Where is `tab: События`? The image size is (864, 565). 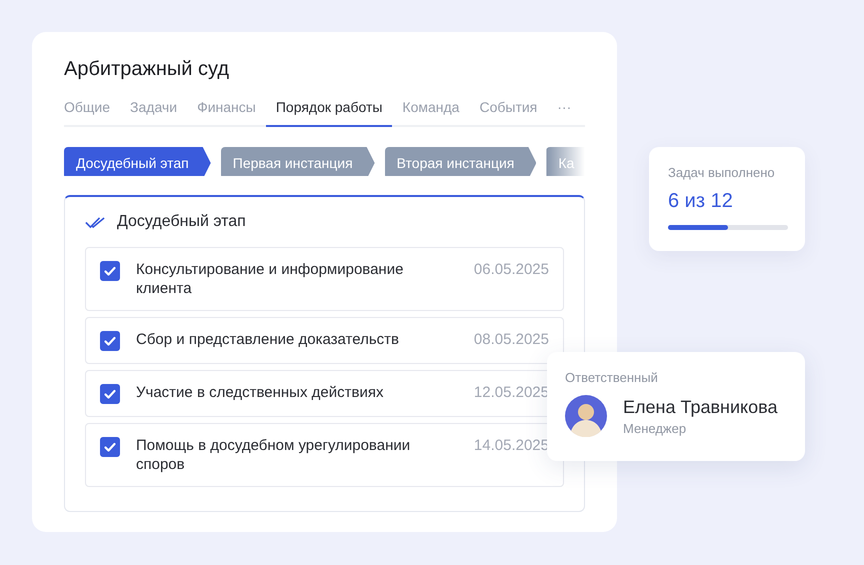 tab: События is located at coordinates (508, 111).